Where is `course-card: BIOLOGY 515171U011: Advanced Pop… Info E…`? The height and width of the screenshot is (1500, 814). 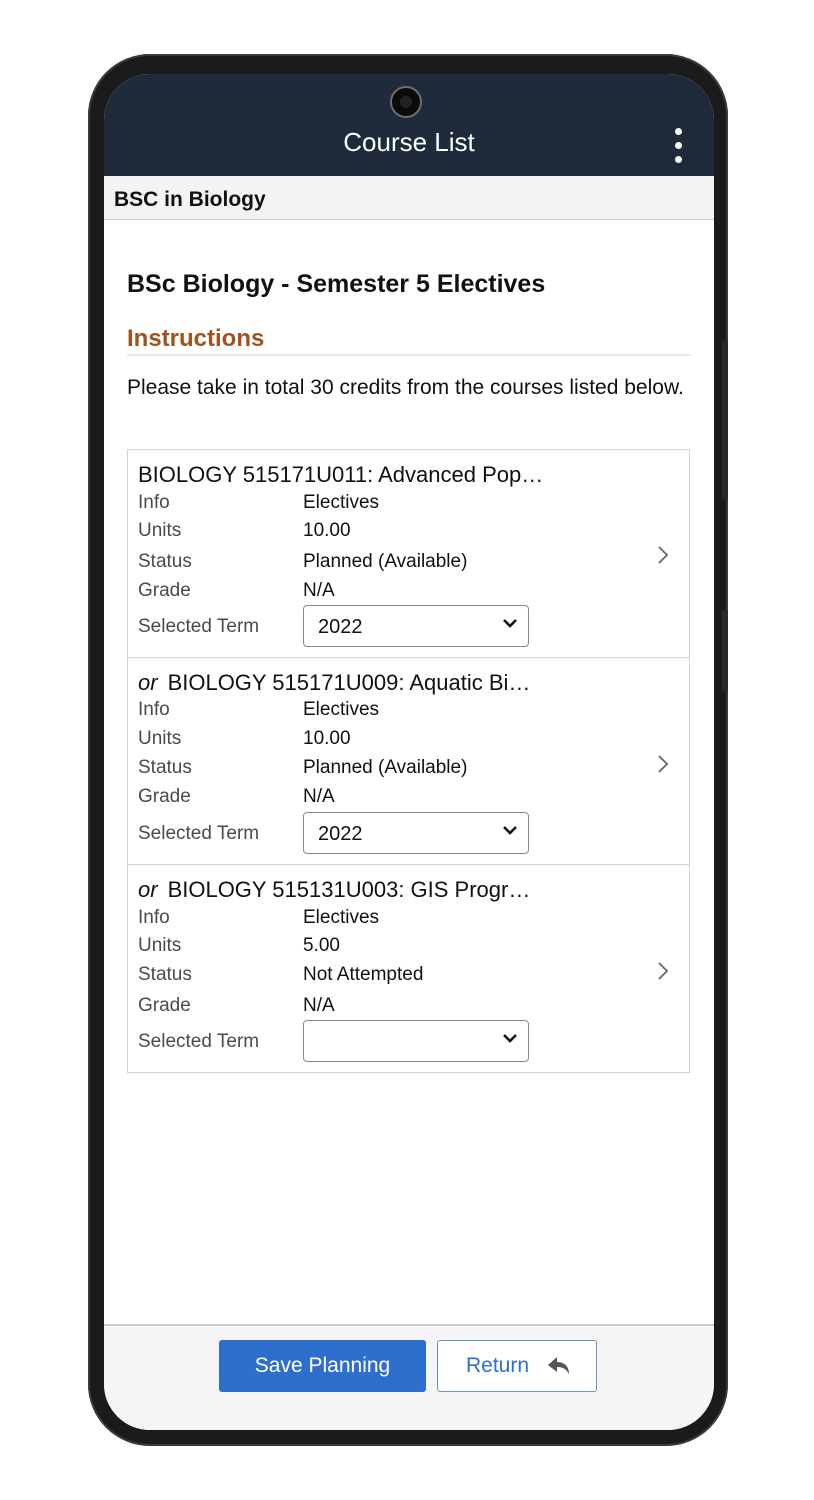 course-card: BIOLOGY 515171U011: Advanced Pop… Info E… is located at coordinates (408, 553).